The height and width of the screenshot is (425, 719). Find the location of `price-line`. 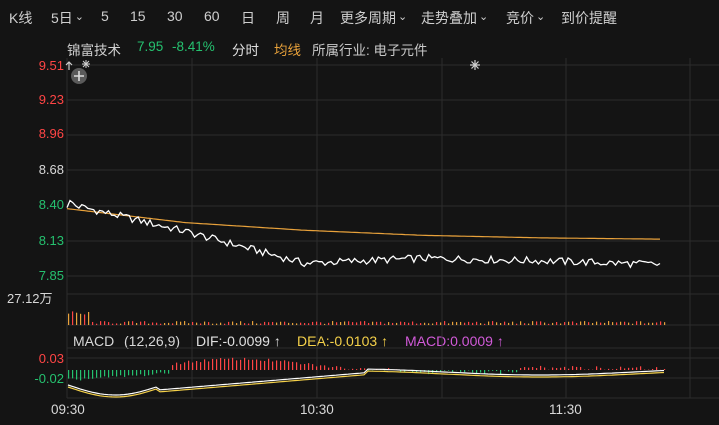

price-line is located at coordinates (363, 234).